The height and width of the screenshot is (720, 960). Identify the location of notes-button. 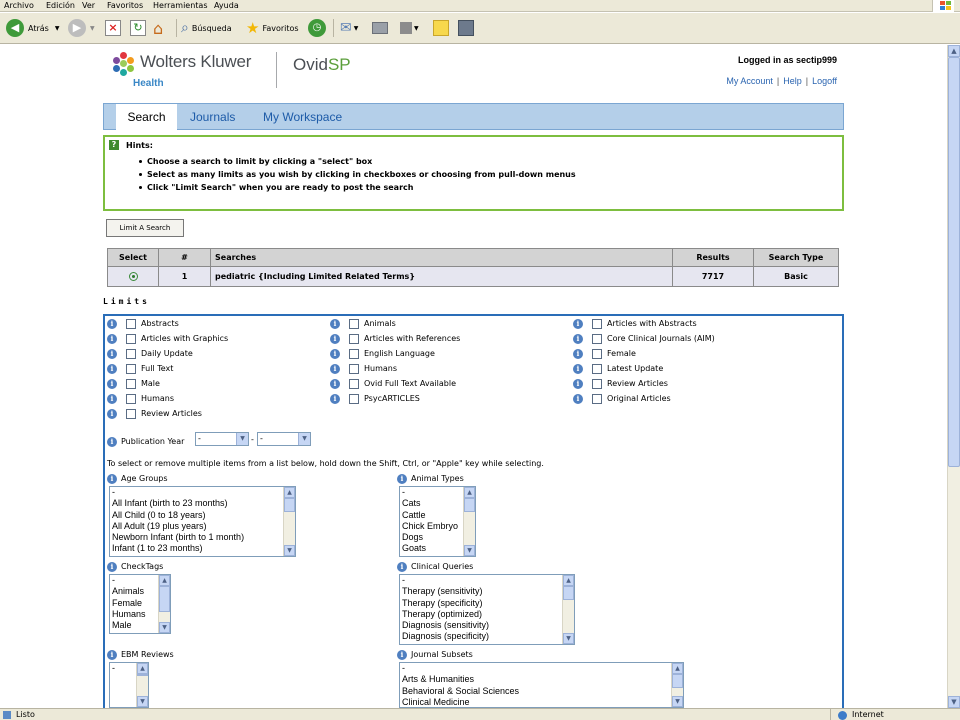
(441, 28).